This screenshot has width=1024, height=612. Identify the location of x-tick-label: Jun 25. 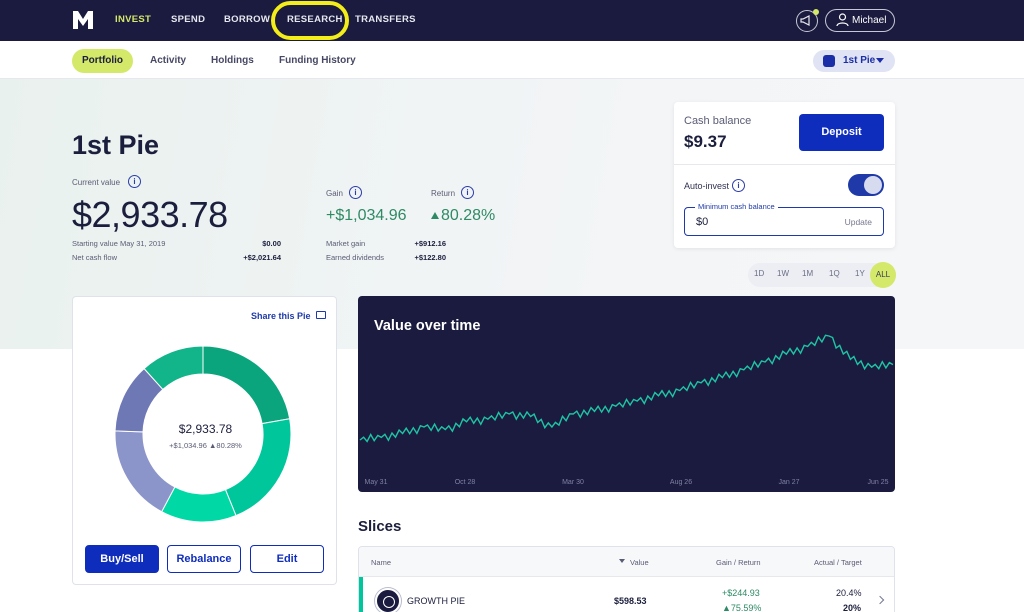
(877, 482).